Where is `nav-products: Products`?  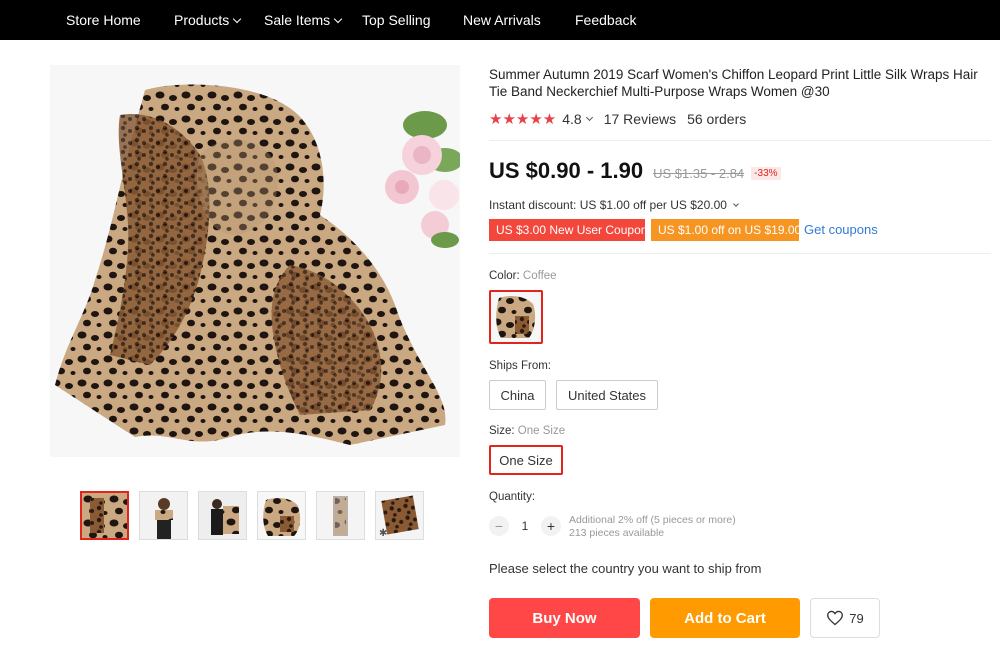
nav-products: Products is located at coordinates (208, 20).